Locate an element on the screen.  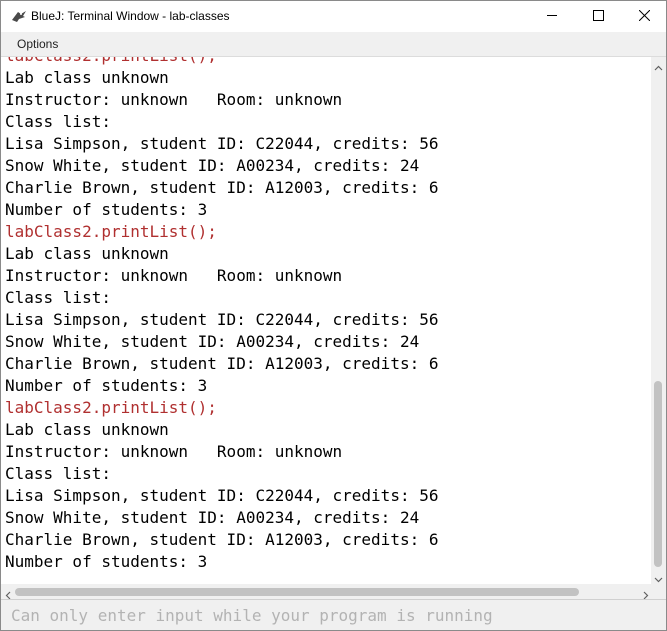
input-bar is located at coordinates (333, 614).